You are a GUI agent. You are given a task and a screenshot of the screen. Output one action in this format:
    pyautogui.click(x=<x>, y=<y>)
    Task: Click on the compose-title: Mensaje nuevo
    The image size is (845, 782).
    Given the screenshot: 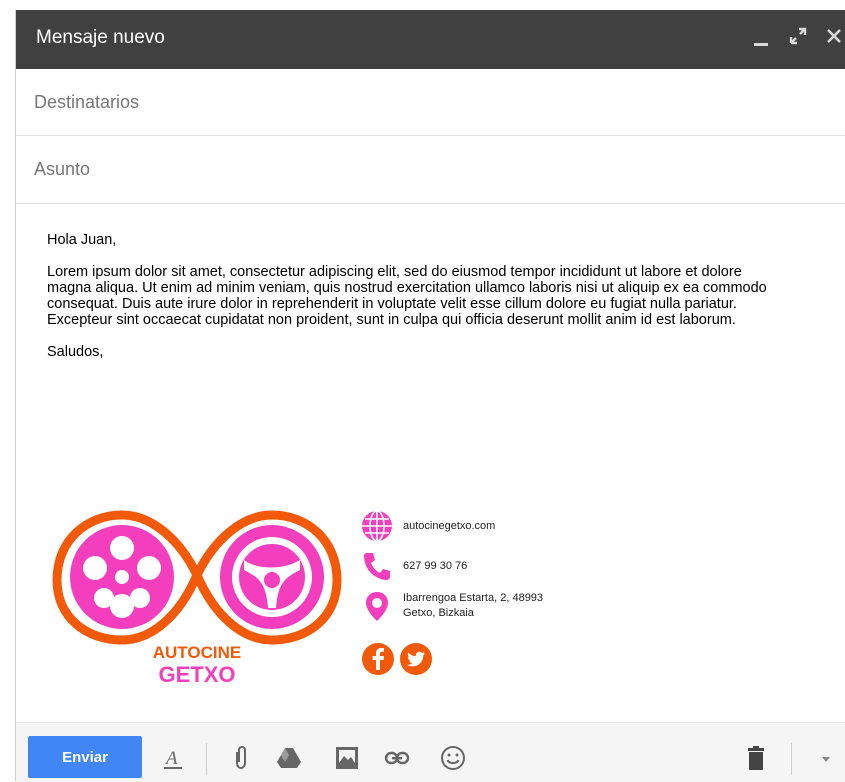 What is the action you would take?
    pyautogui.click(x=100, y=37)
    